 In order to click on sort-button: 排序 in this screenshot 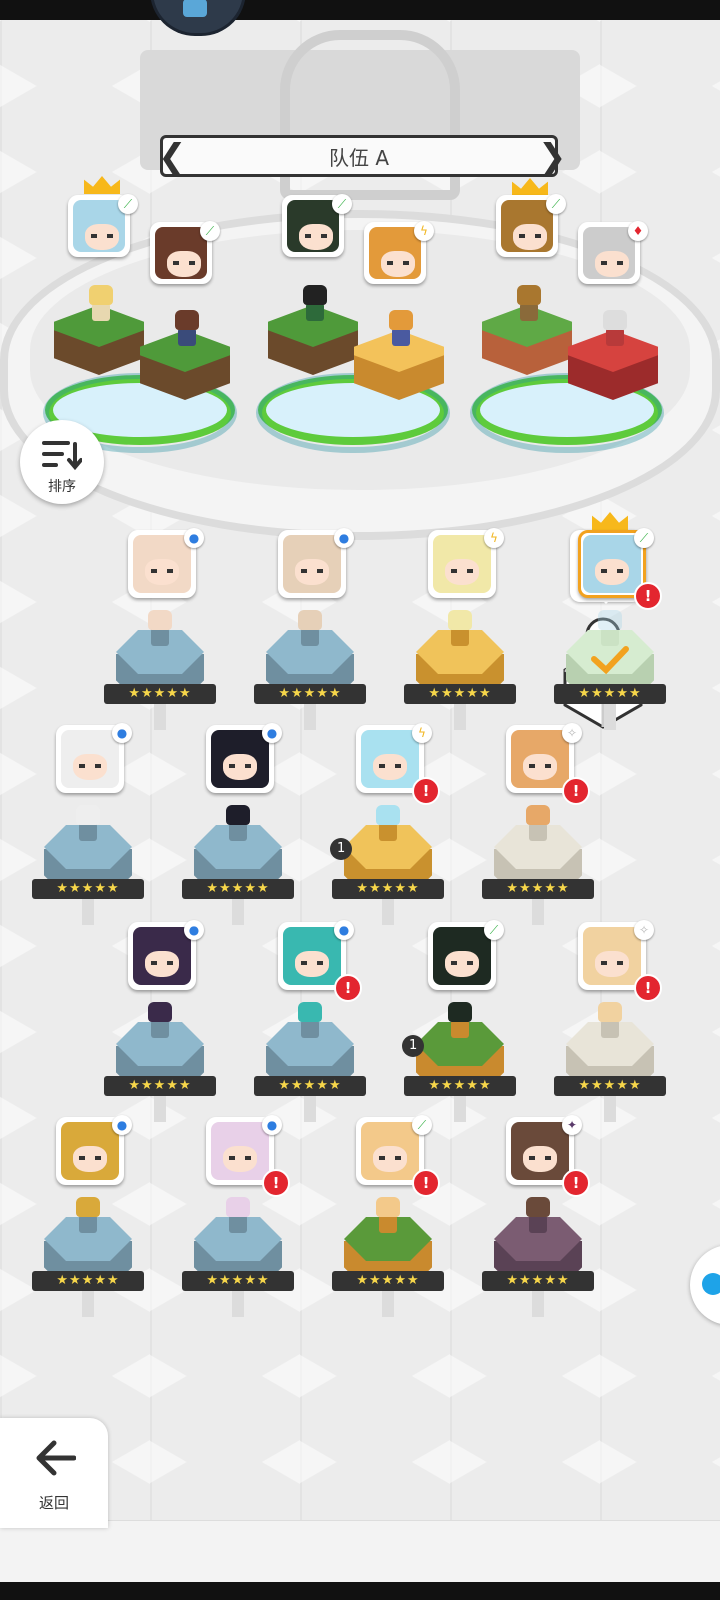, I will do `click(62, 462)`.